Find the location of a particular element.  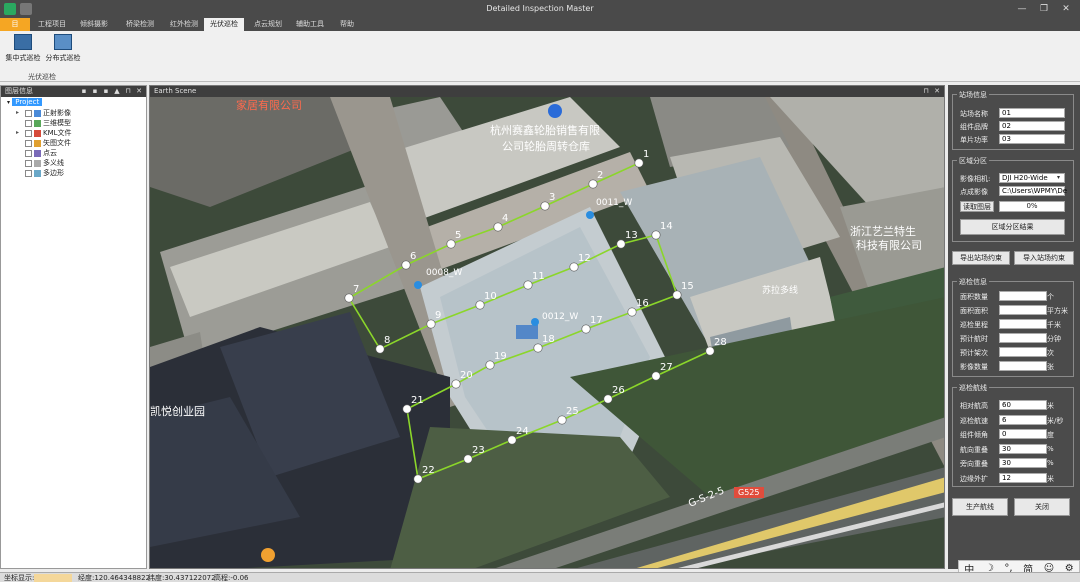

svg-text: 16 is located at coordinates (642, 303).